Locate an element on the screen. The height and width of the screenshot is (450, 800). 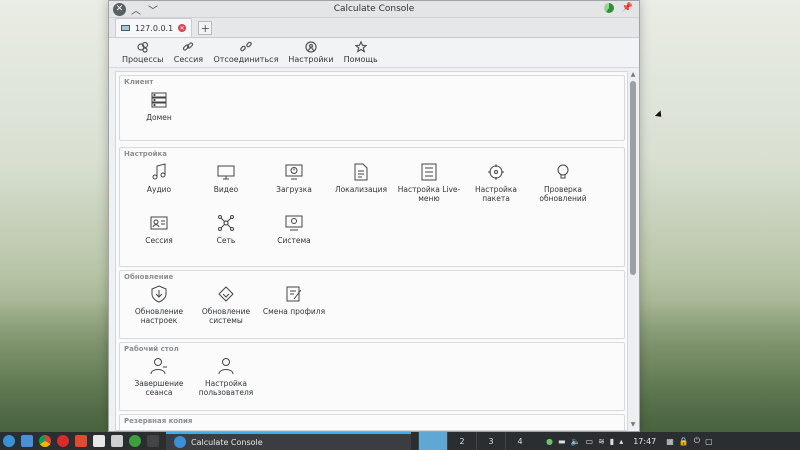
item-change-profile: Смена профиля is located at coordinates (294, 300).